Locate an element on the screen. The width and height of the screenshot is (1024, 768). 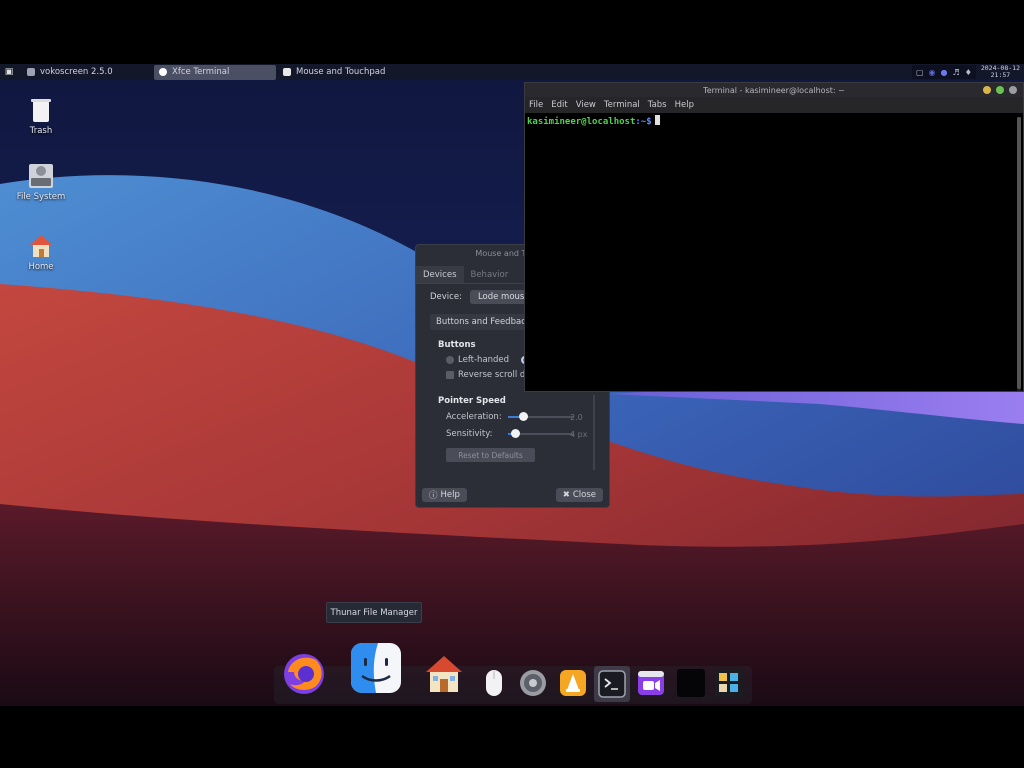
screen-recorder-icon is located at coordinates (651, 683).